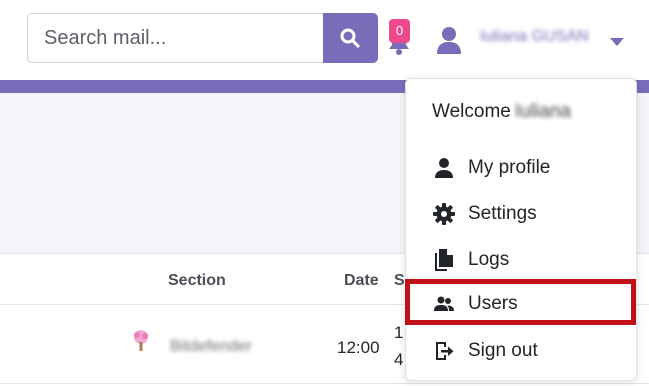  I want to click on sign-out-icon, so click(445, 351).